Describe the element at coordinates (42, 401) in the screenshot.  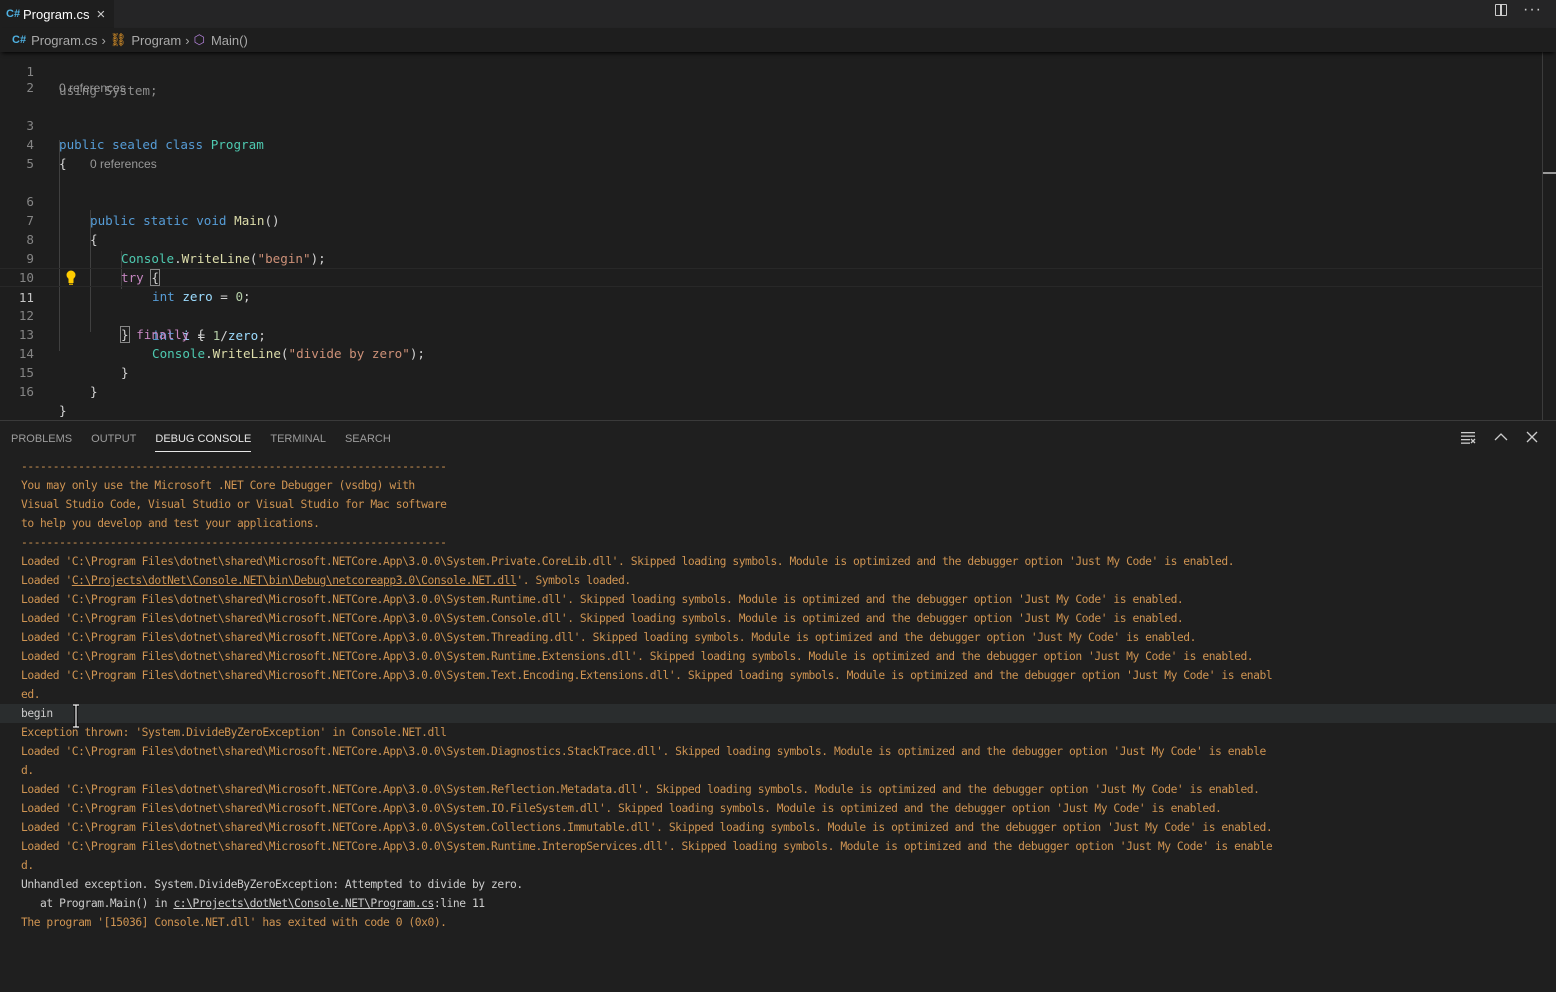
I see `code-line: 16 }` at that location.